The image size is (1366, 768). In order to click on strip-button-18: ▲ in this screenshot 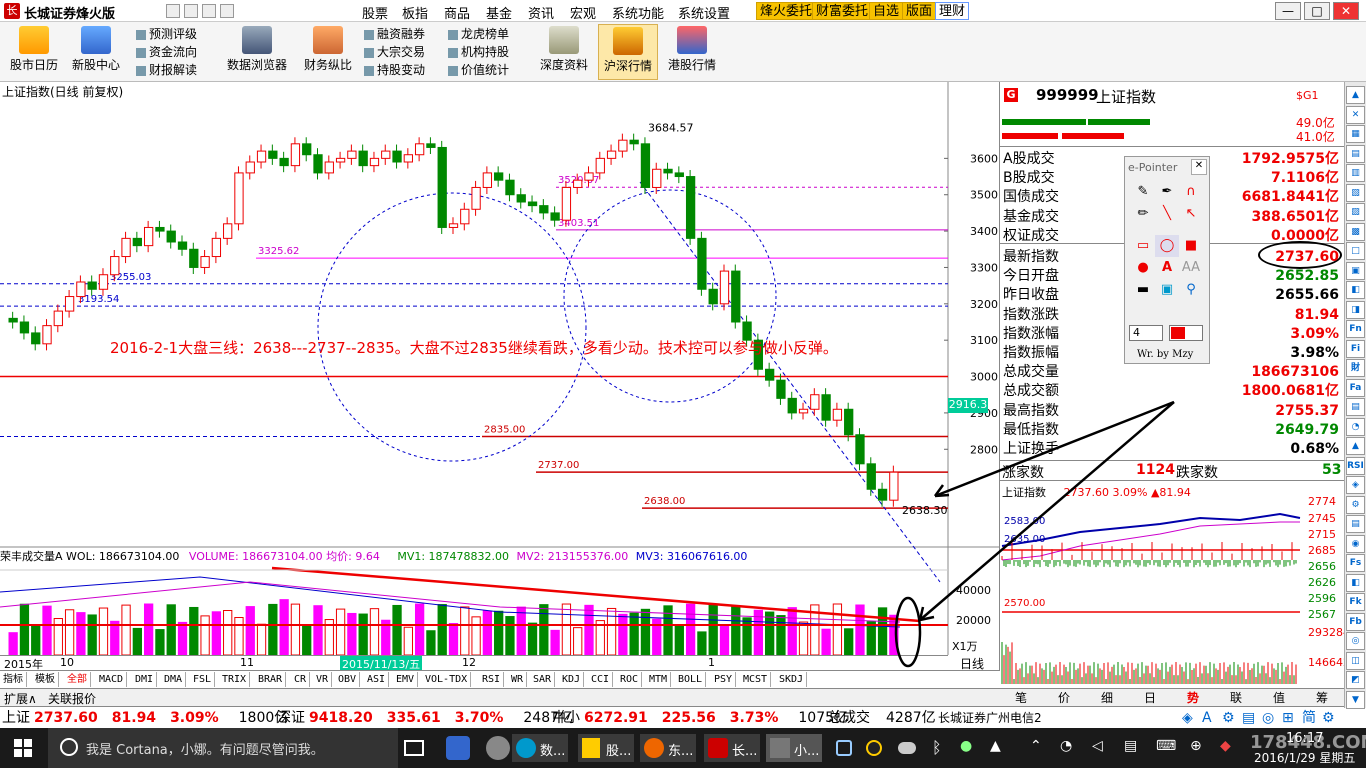, I will do `click(1355, 446)`.